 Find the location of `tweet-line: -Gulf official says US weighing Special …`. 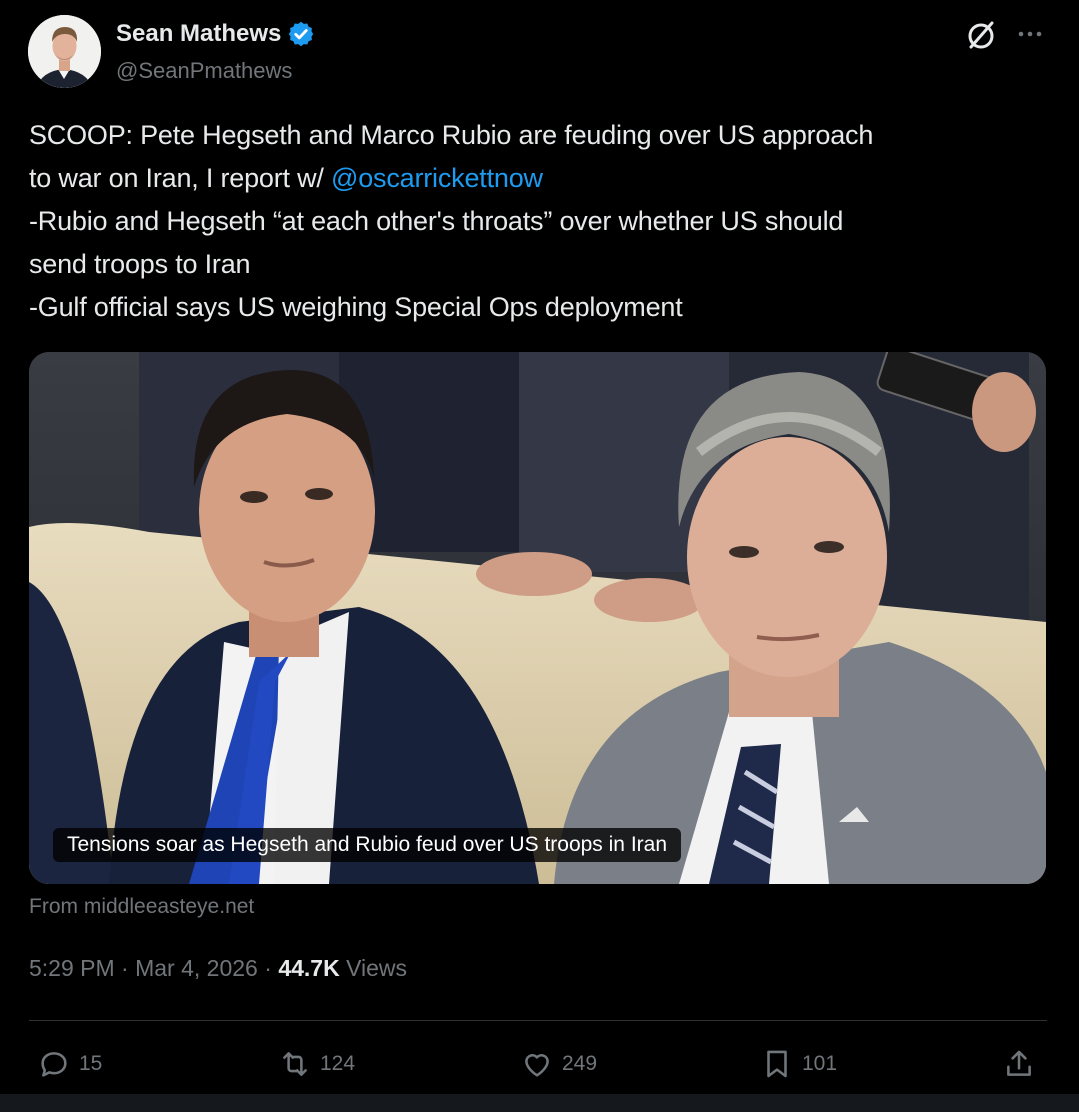

tweet-line: -Gulf official says US weighing Special … is located at coordinates (356, 307).